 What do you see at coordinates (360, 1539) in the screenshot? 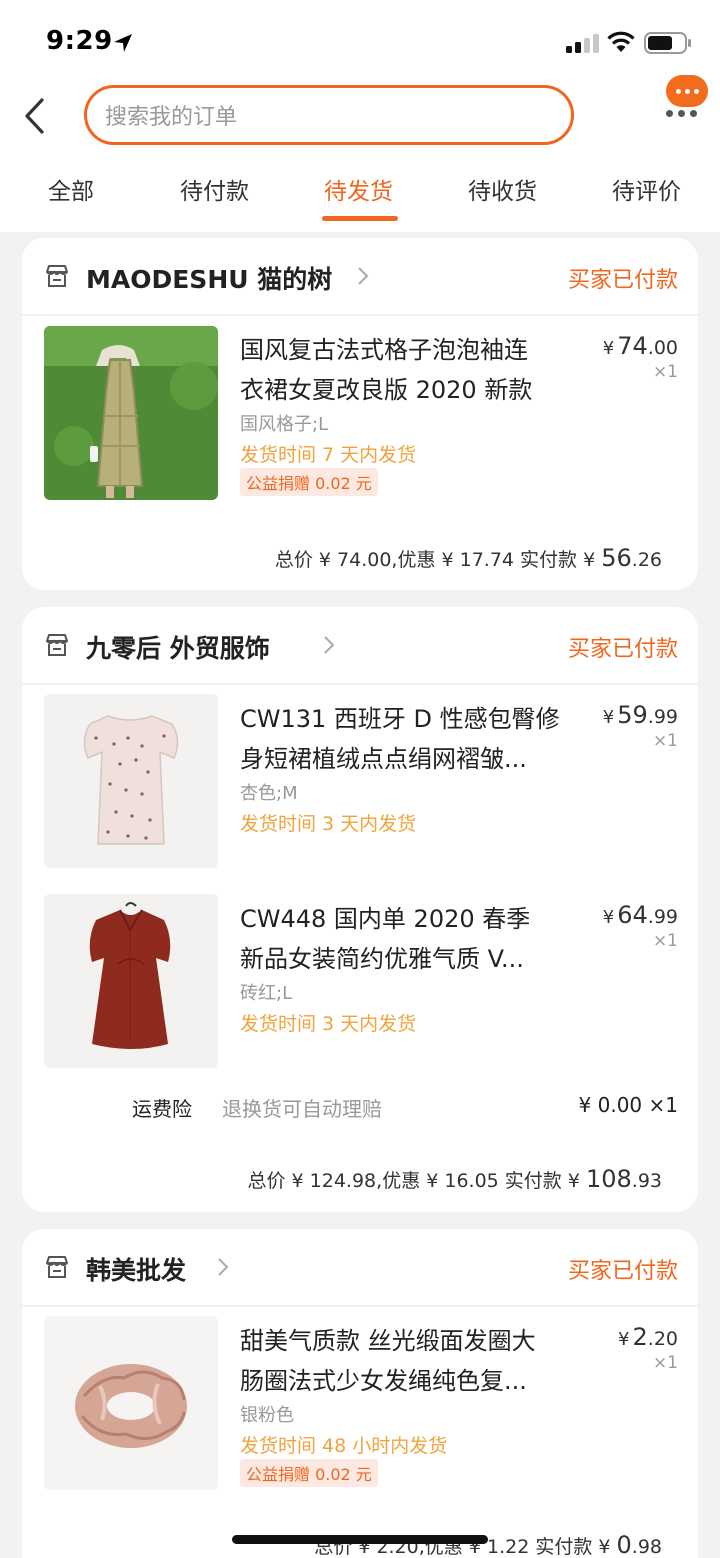
I see `home-indicator` at bounding box center [360, 1539].